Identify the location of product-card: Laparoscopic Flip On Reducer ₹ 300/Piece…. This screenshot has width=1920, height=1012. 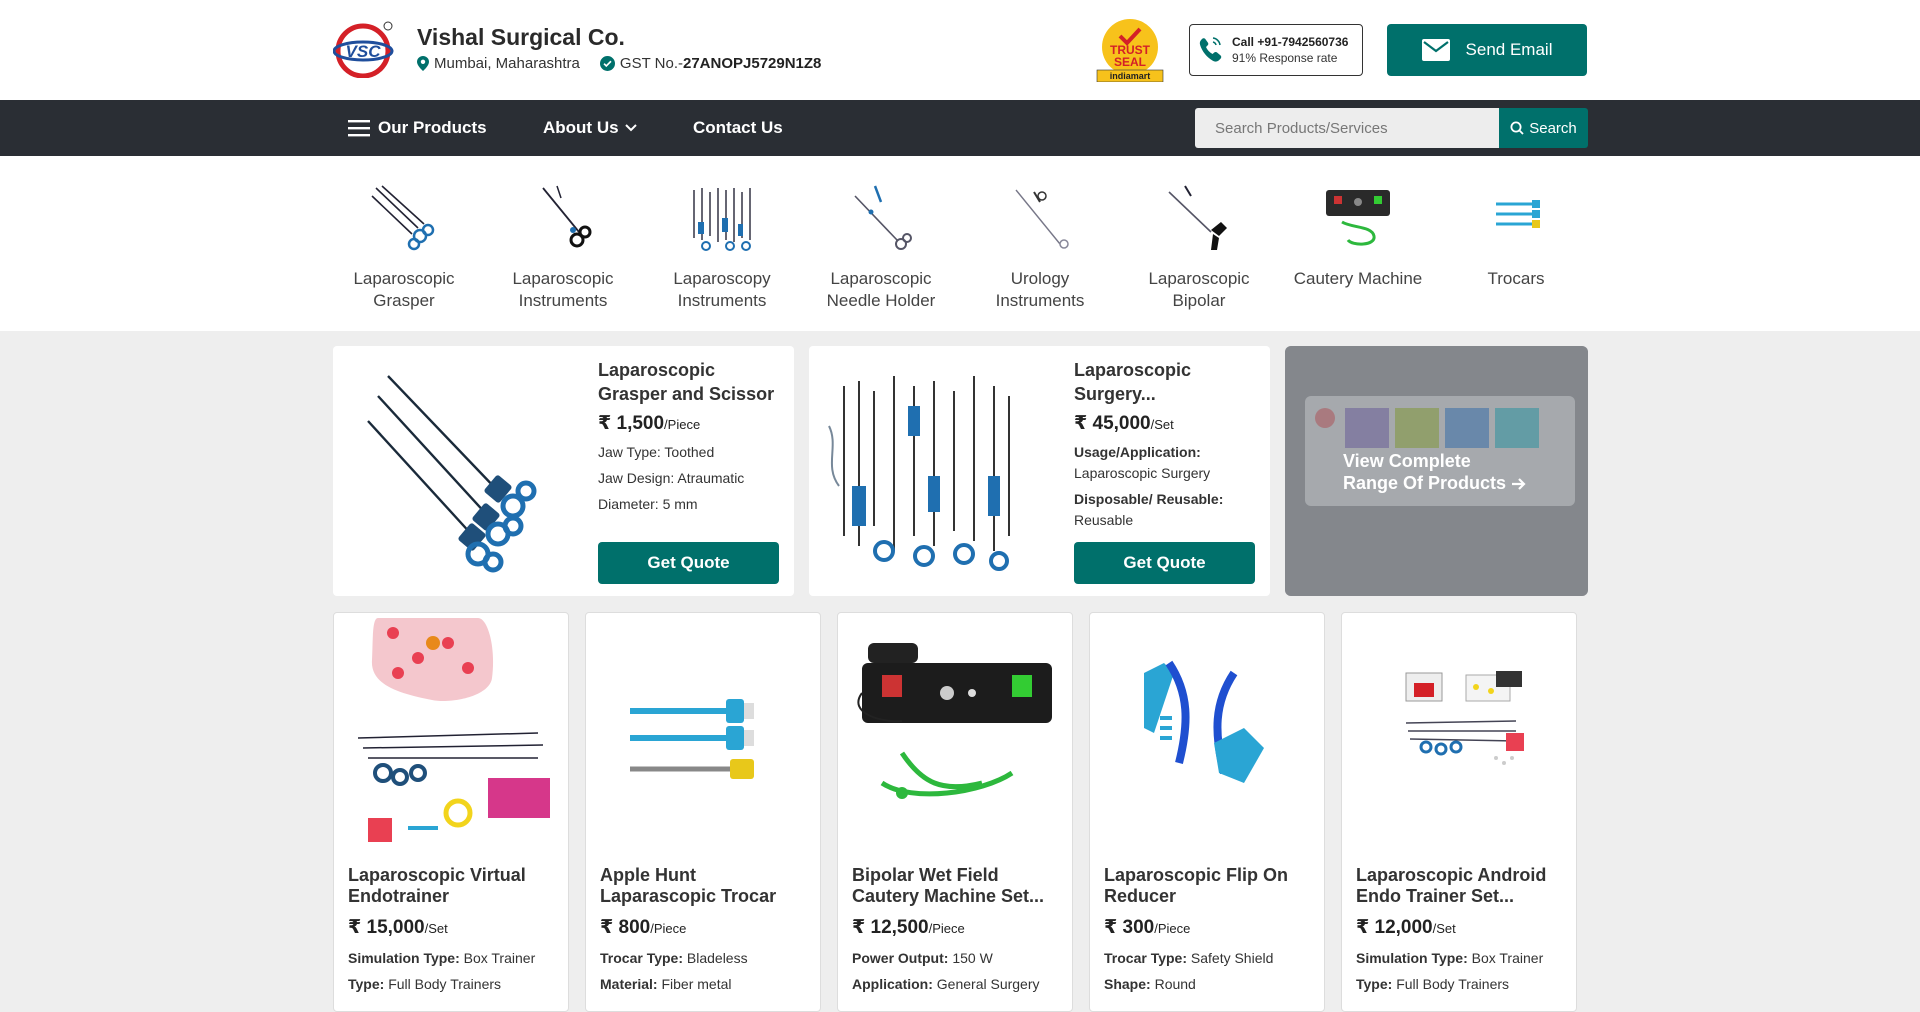
(1207, 812).